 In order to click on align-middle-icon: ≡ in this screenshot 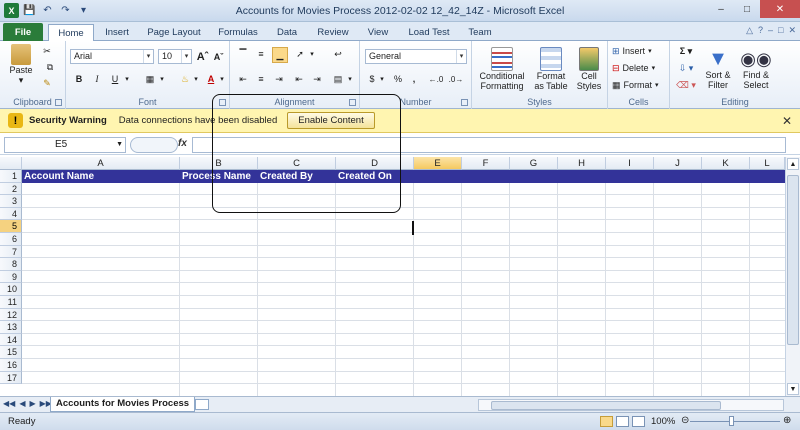, I will do `click(261, 54)`.